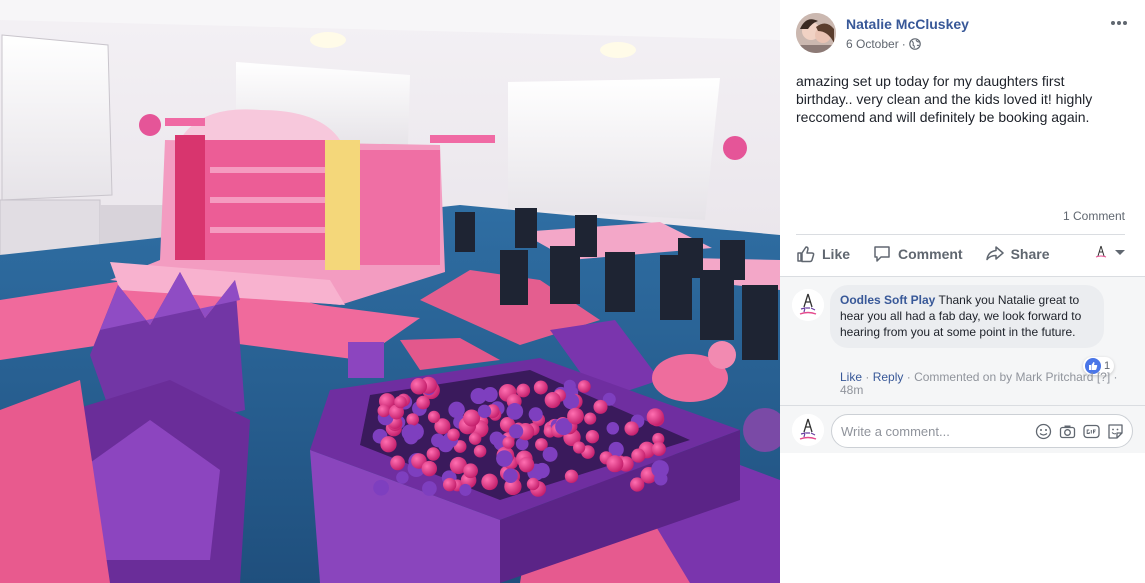  I want to click on post-actions: Like Comment Share, so click(964, 254).